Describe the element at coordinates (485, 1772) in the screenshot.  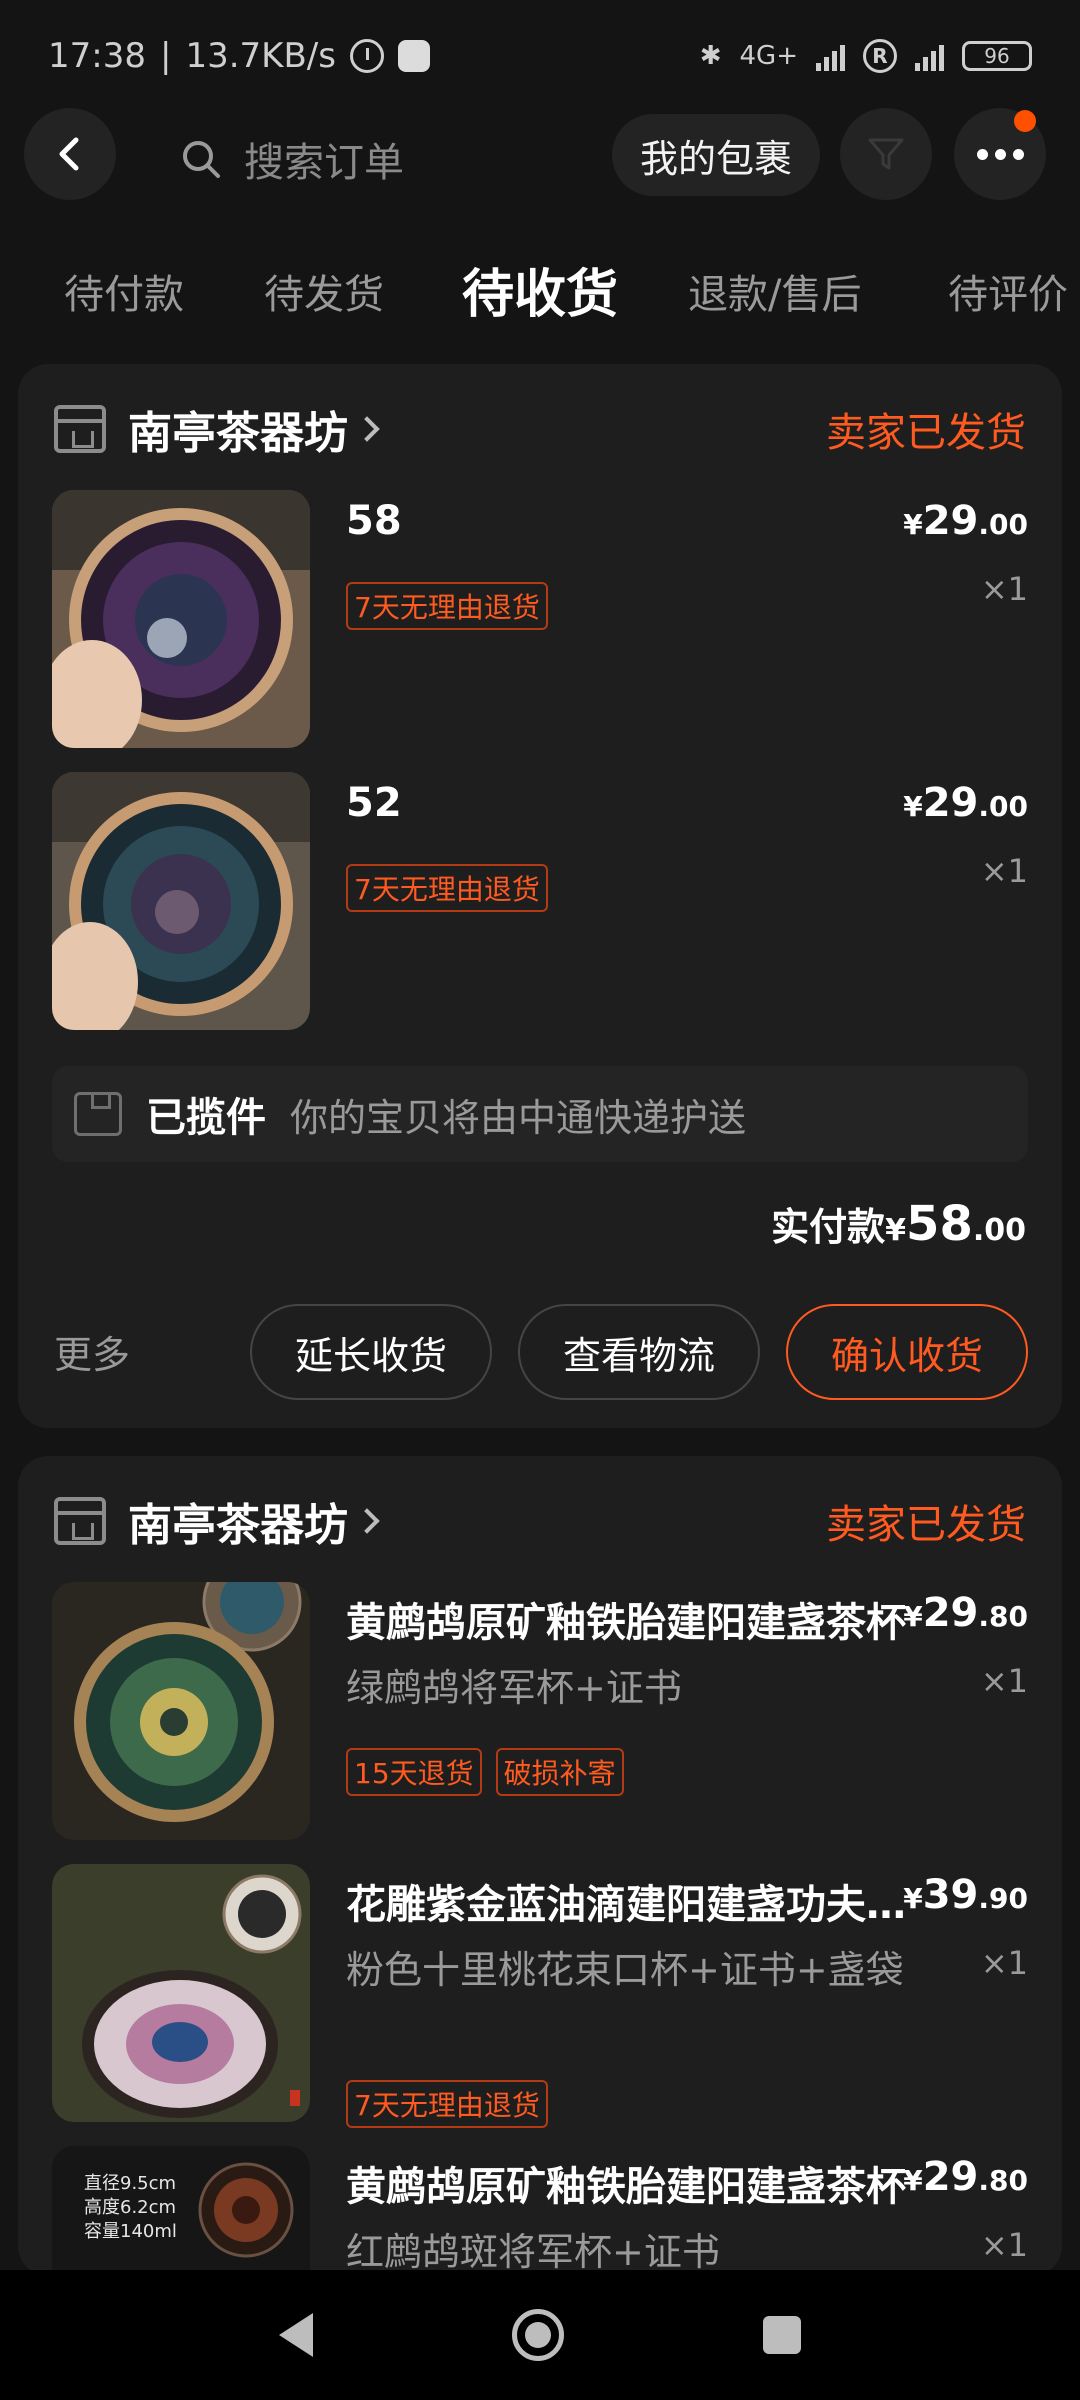
I see `item-tags: 15天退货 破损补寄` at that location.